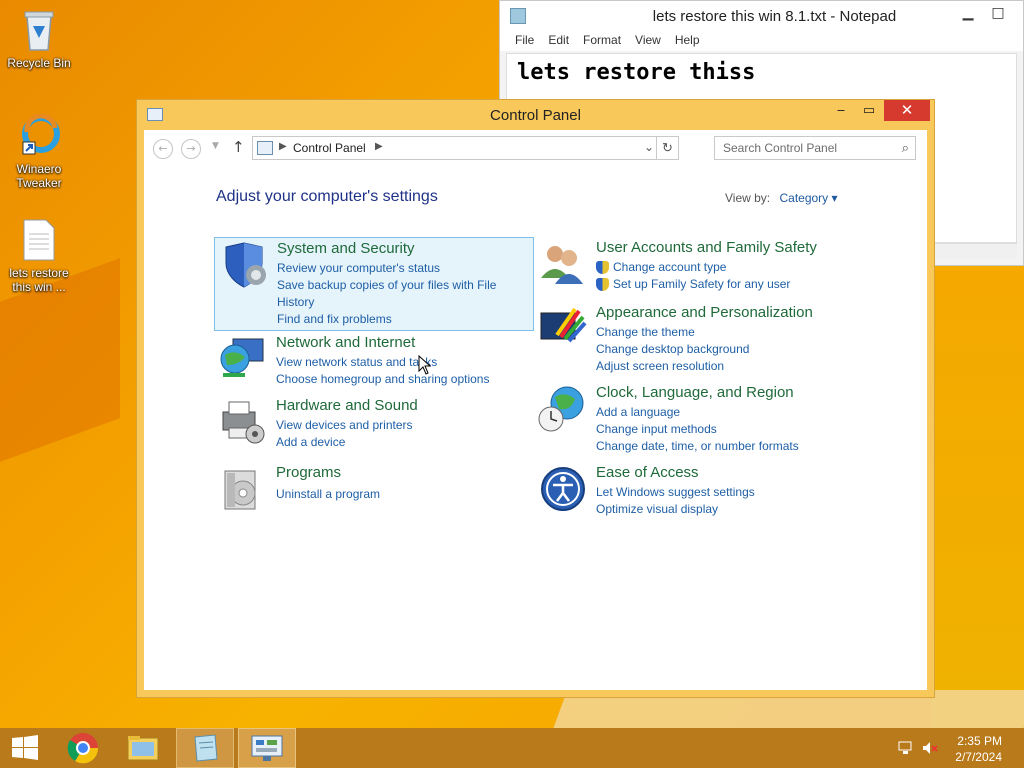 This screenshot has height=768, width=1024. I want to click on link-change-account-type: Change account type, so click(724, 267).